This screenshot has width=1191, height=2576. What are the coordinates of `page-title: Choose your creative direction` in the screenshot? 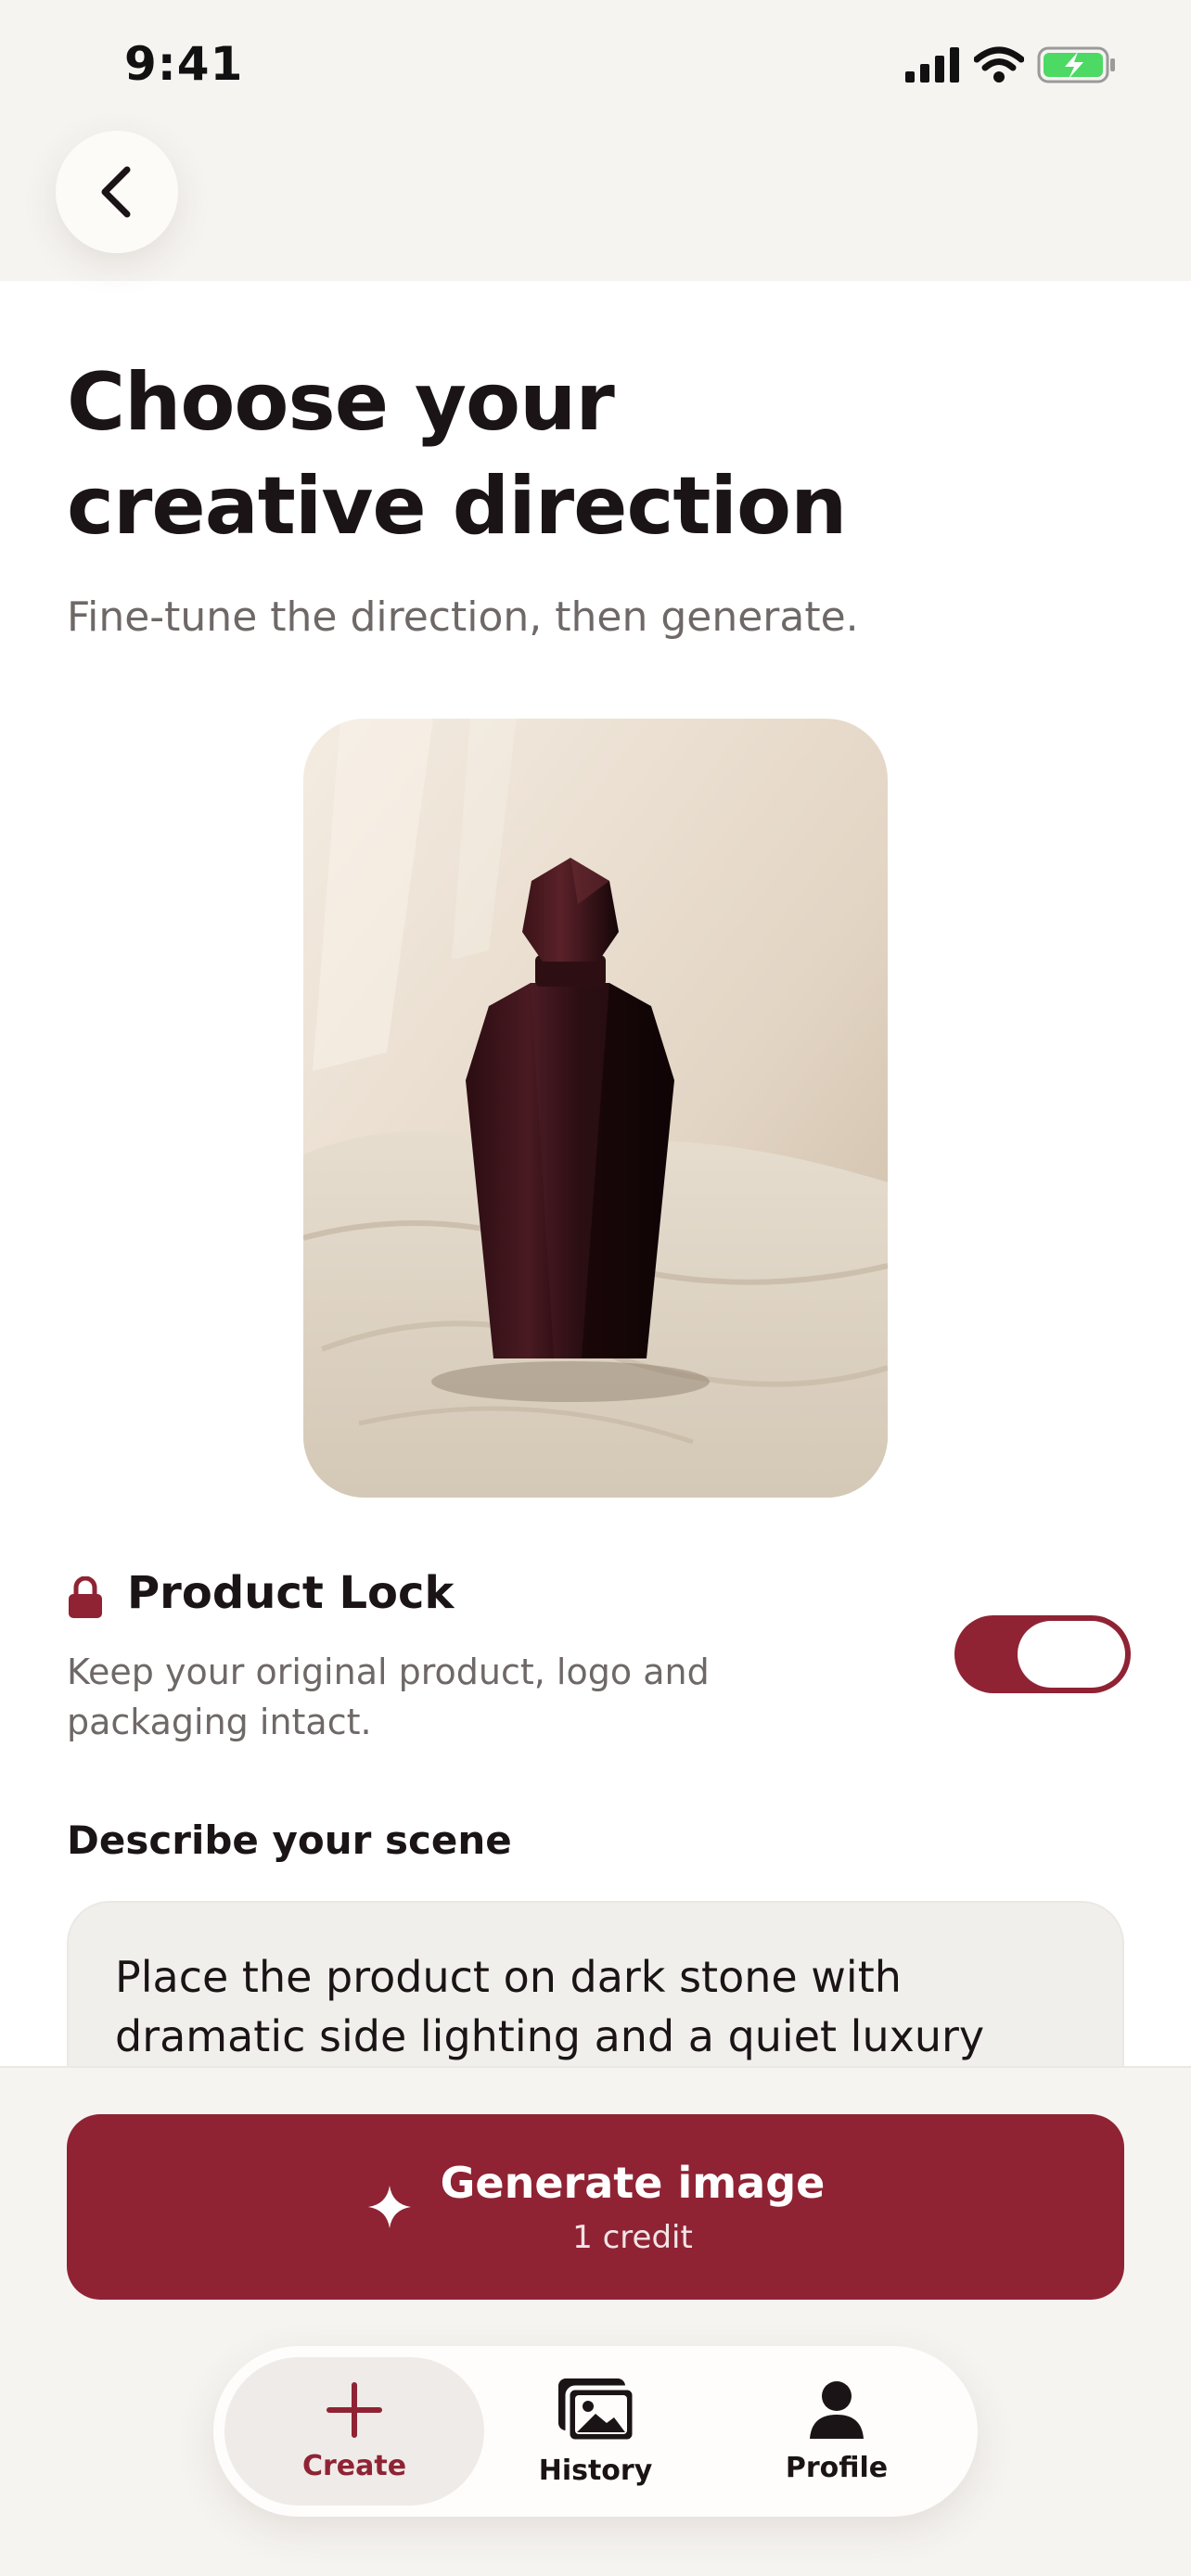 It's located at (577, 455).